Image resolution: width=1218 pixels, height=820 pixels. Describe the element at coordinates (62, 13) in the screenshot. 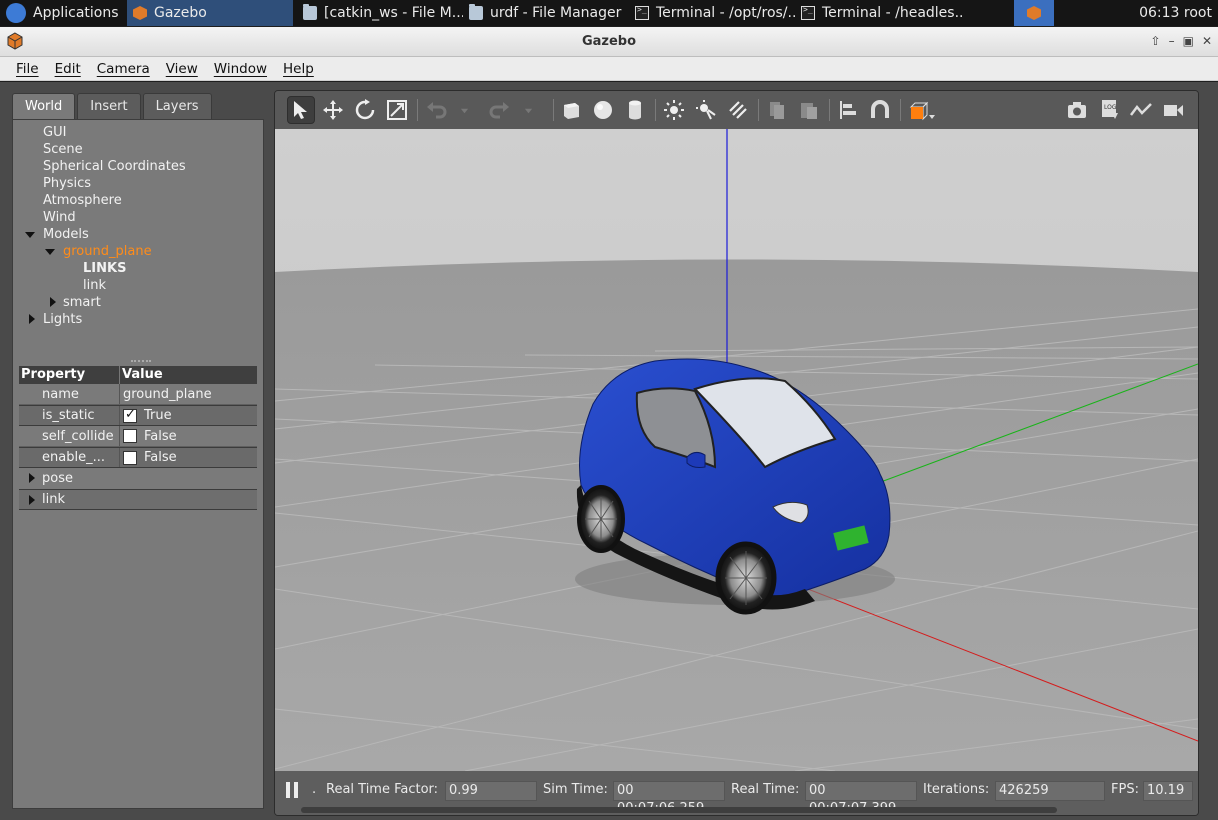

I see `applications-menu: Applications` at that location.